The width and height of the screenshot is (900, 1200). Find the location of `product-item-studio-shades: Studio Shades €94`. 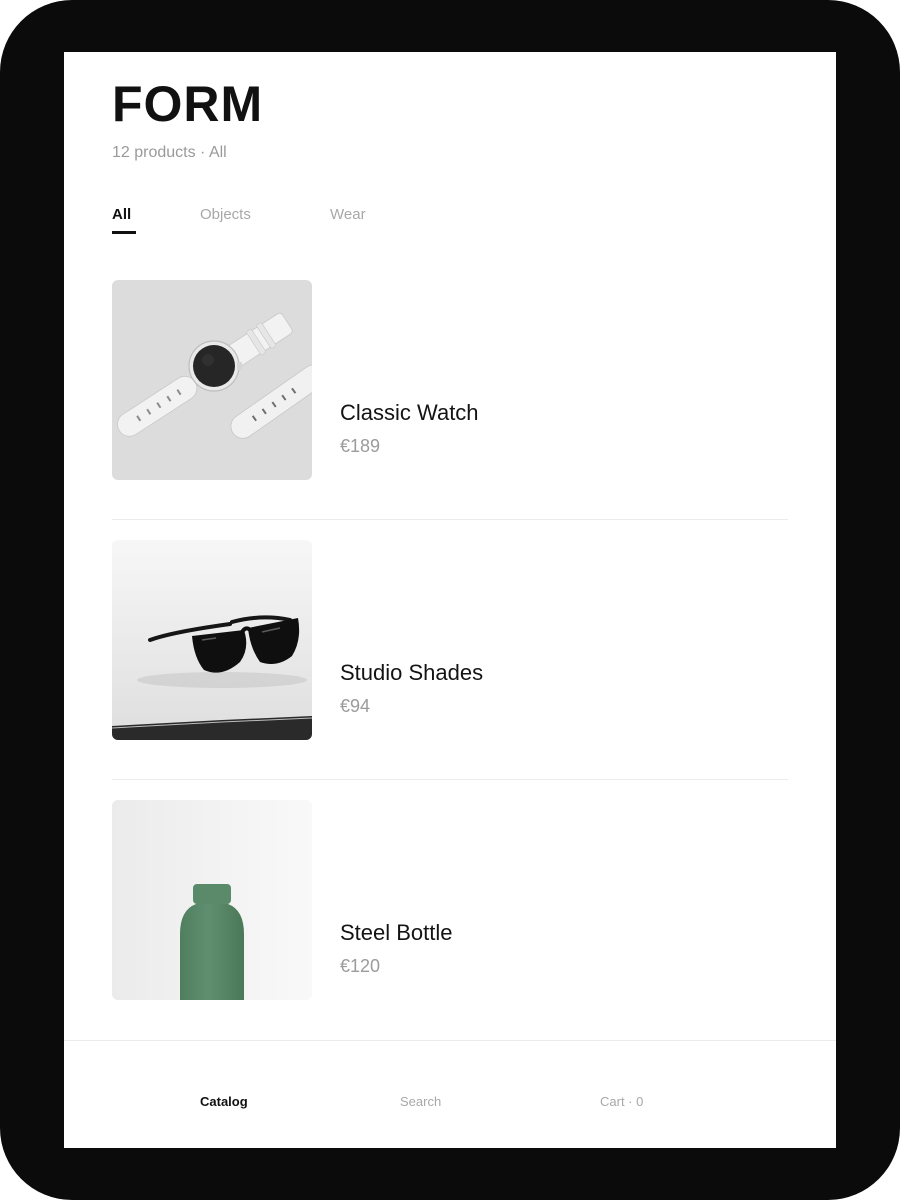

product-item-studio-shades: Studio Shades €94 is located at coordinates (450, 640).